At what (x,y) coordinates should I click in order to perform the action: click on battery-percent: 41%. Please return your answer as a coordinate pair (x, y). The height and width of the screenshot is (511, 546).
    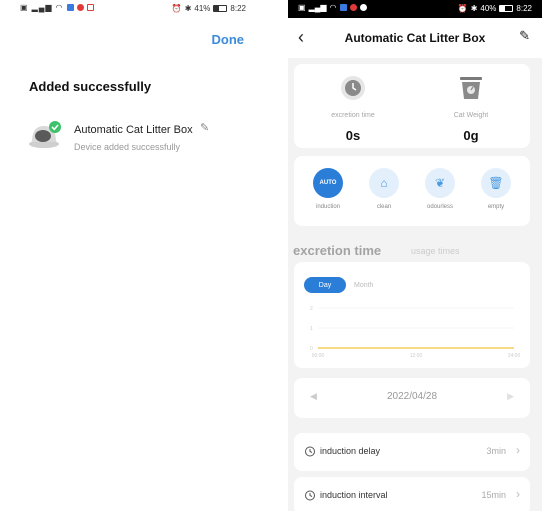
    Looking at the image, I should click on (202, 8).